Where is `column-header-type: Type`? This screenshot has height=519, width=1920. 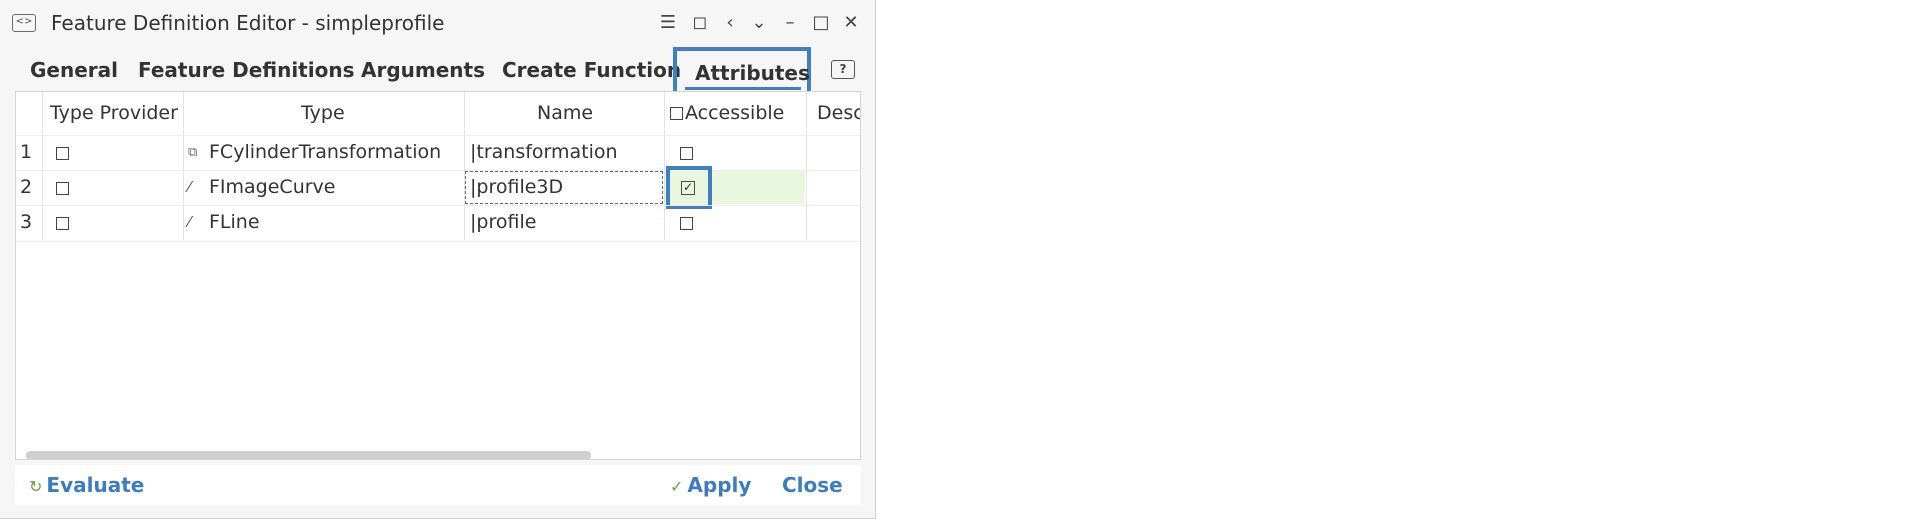 column-header-type: Type is located at coordinates (323, 113).